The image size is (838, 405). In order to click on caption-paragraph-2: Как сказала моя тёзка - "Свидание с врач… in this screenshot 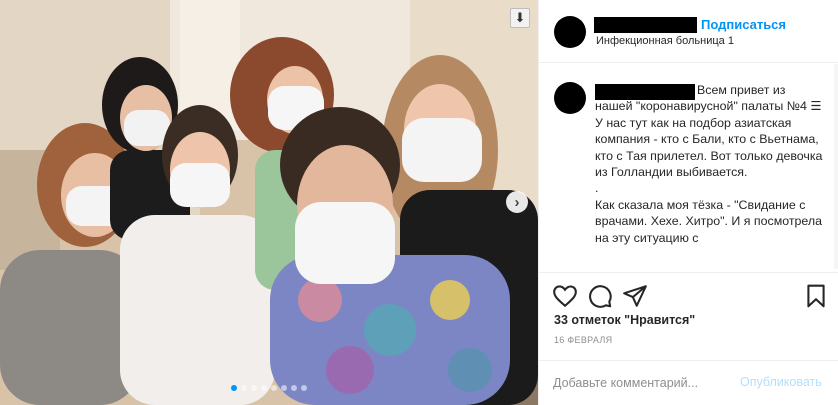, I will do `click(709, 221)`.